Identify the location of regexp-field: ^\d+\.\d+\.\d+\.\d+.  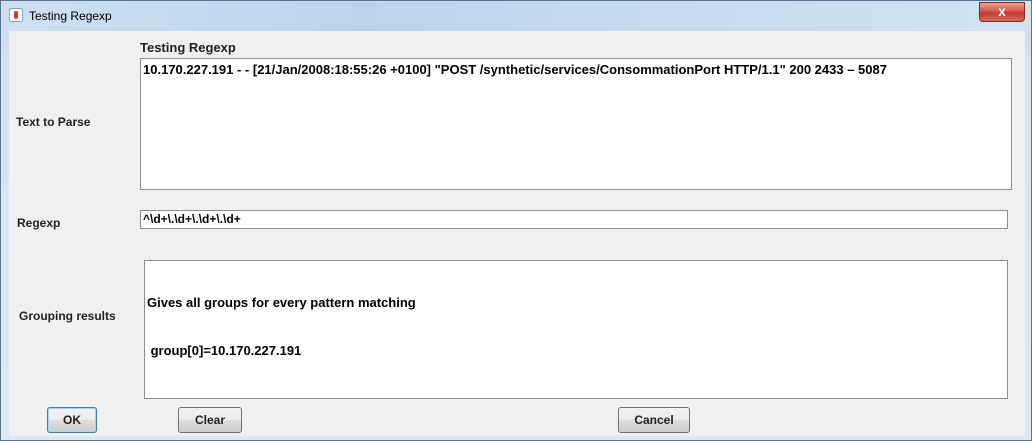
(574, 219).